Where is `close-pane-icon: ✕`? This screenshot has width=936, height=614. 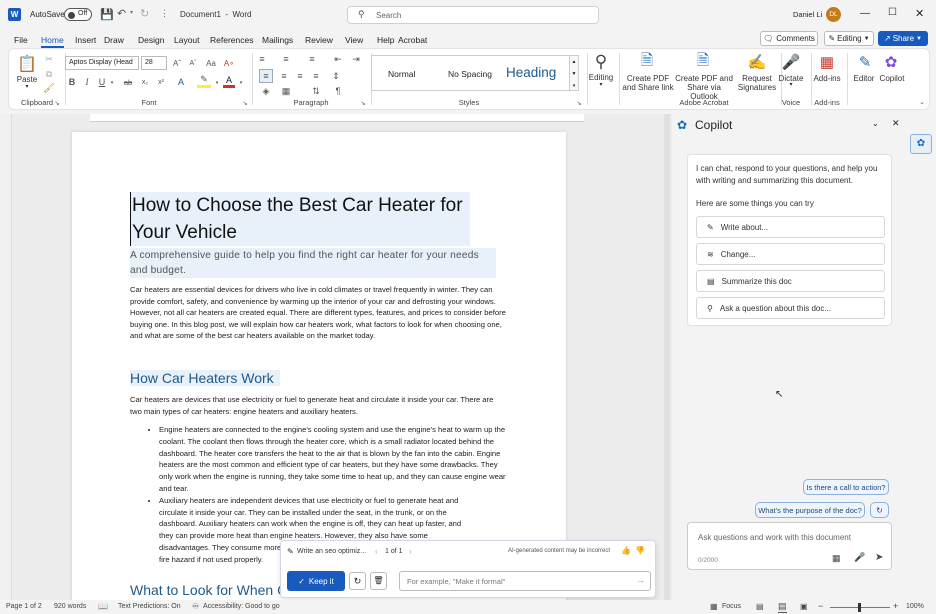
close-pane-icon: ✕ is located at coordinates (896, 123).